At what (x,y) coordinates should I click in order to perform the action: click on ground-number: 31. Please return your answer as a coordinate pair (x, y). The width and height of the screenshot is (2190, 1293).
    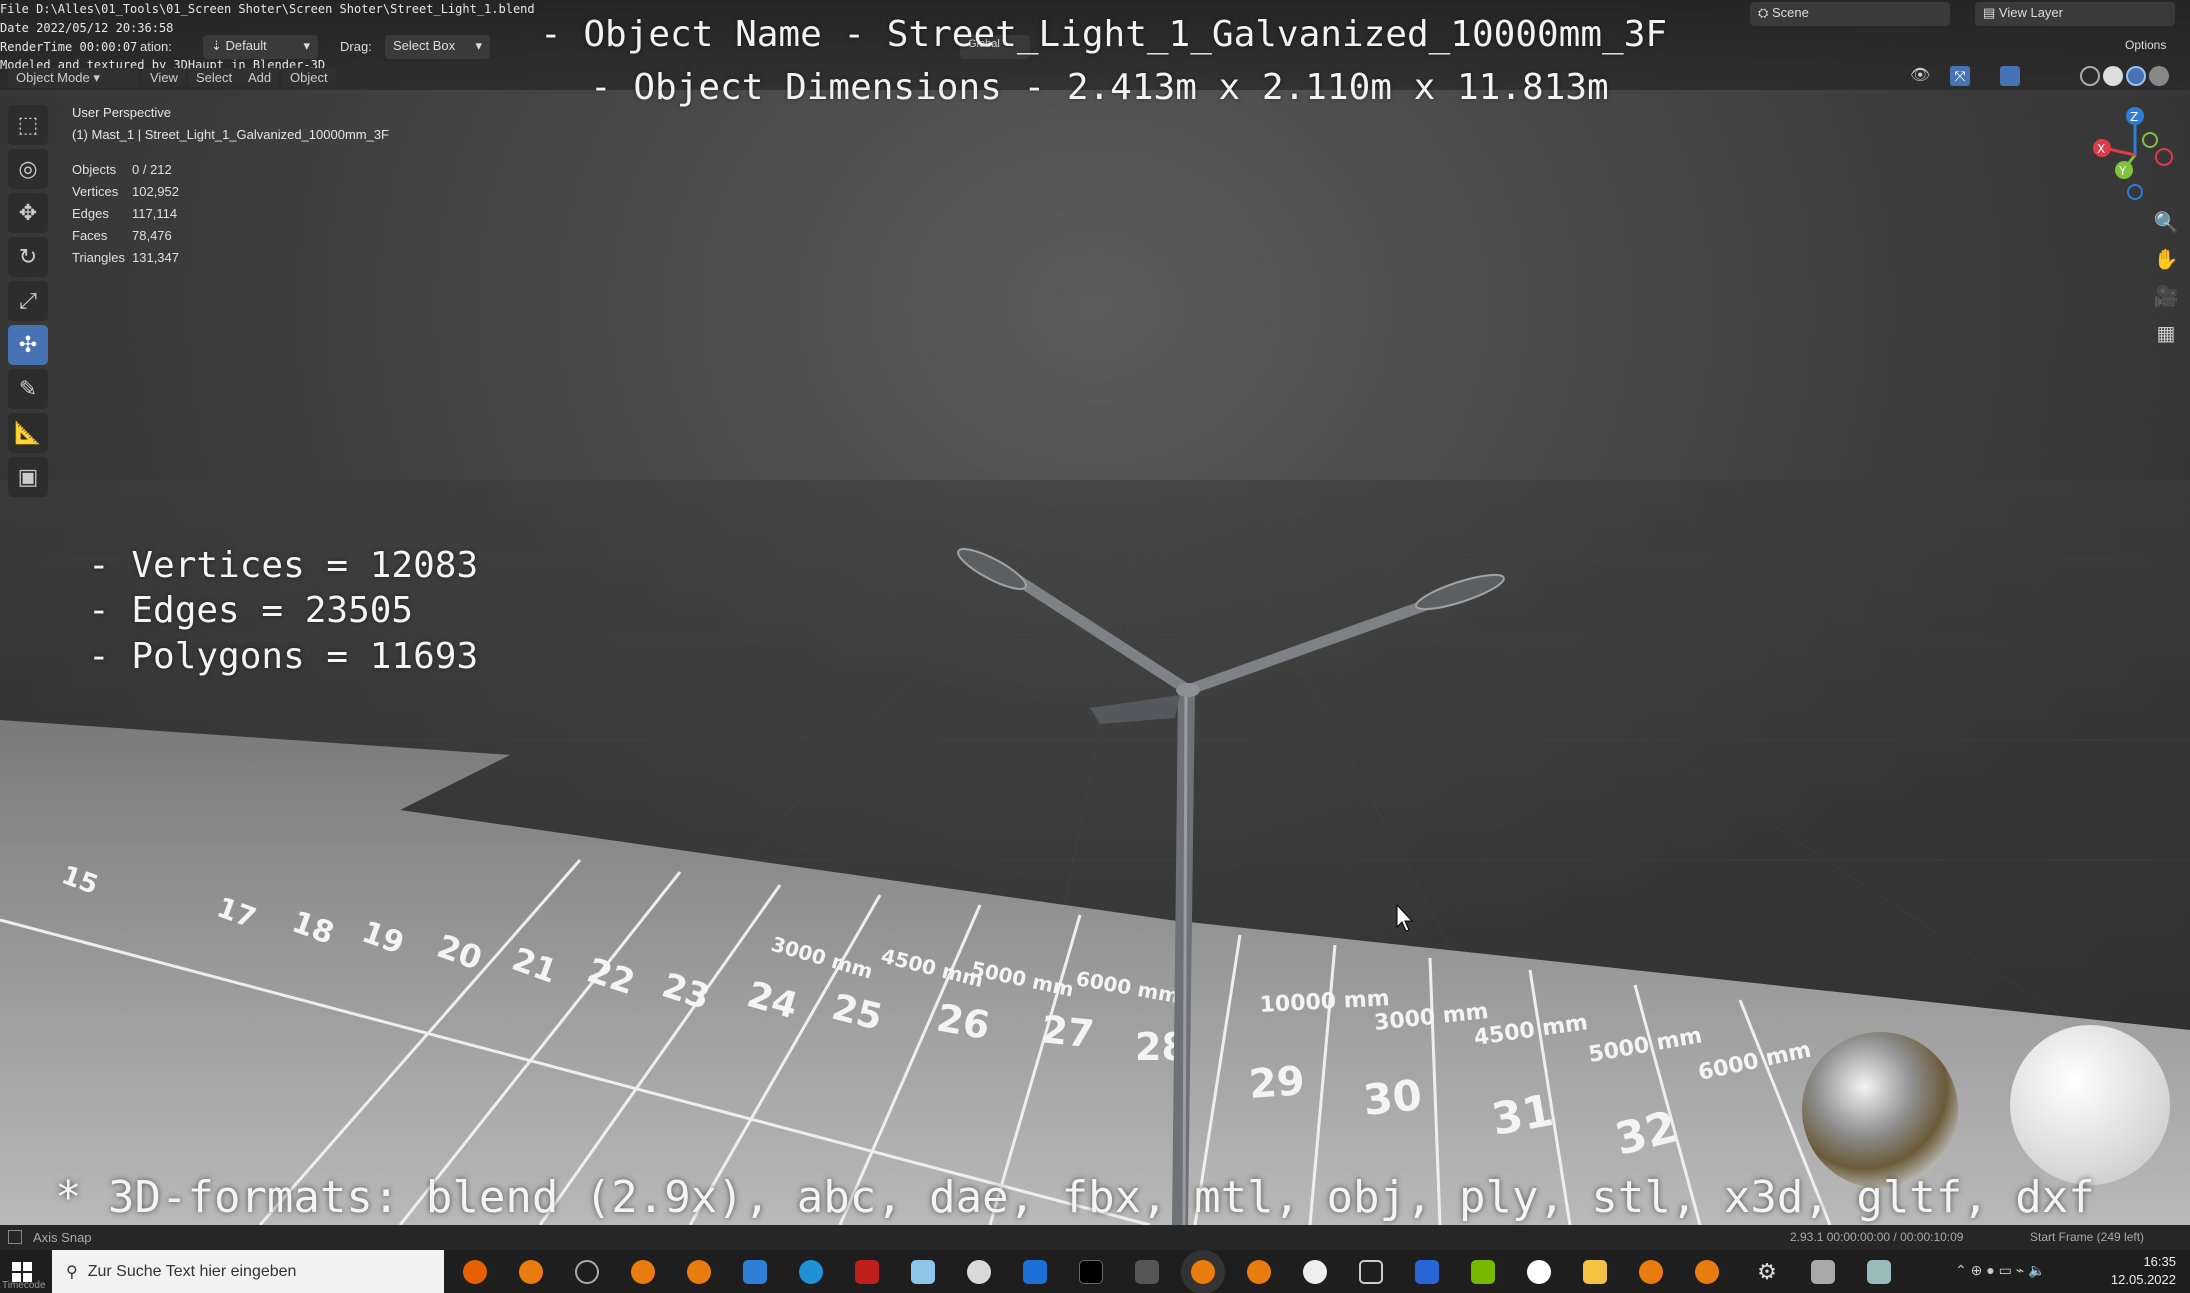
    Looking at the image, I should click on (1522, 1115).